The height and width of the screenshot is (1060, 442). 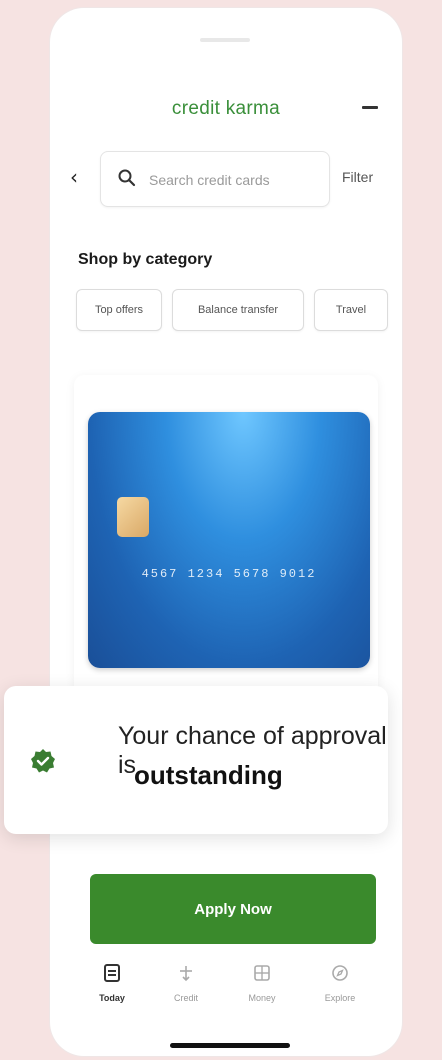 What do you see at coordinates (127, 178) in the screenshot?
I see `search-icon` at bounding box center [127, 178].